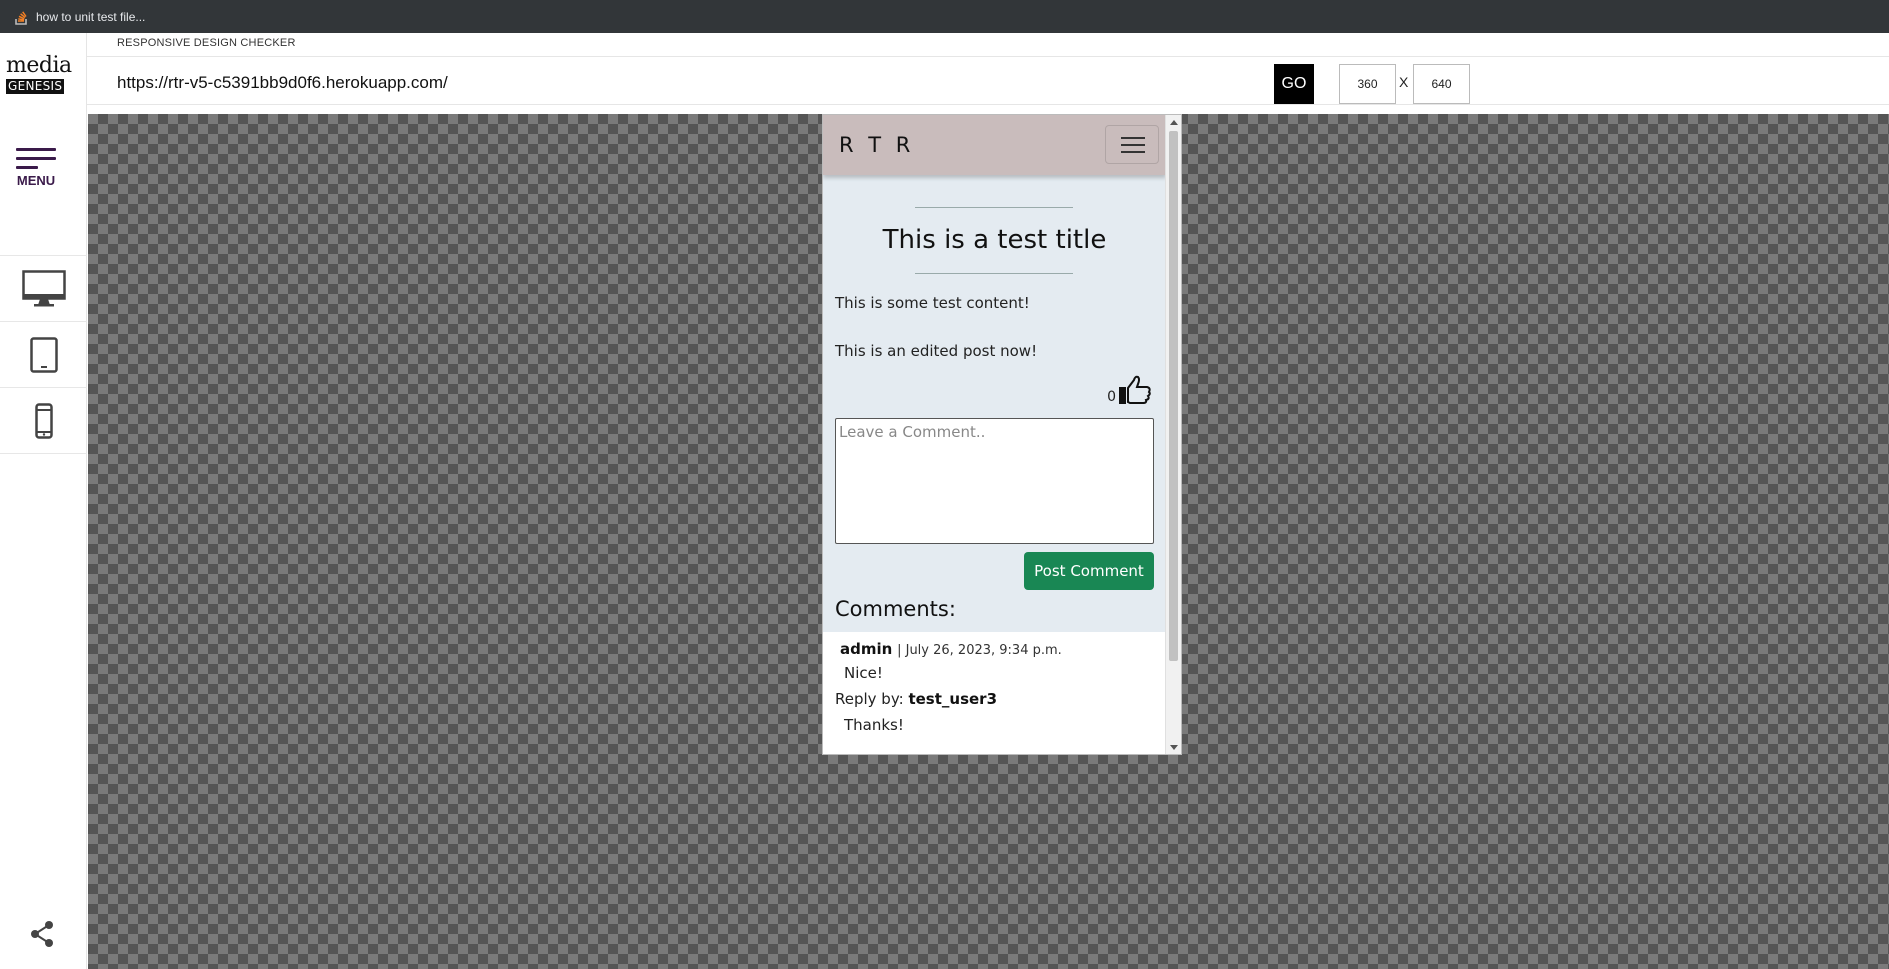  I want to click on comment-body: Nice!, so click(863, 673).